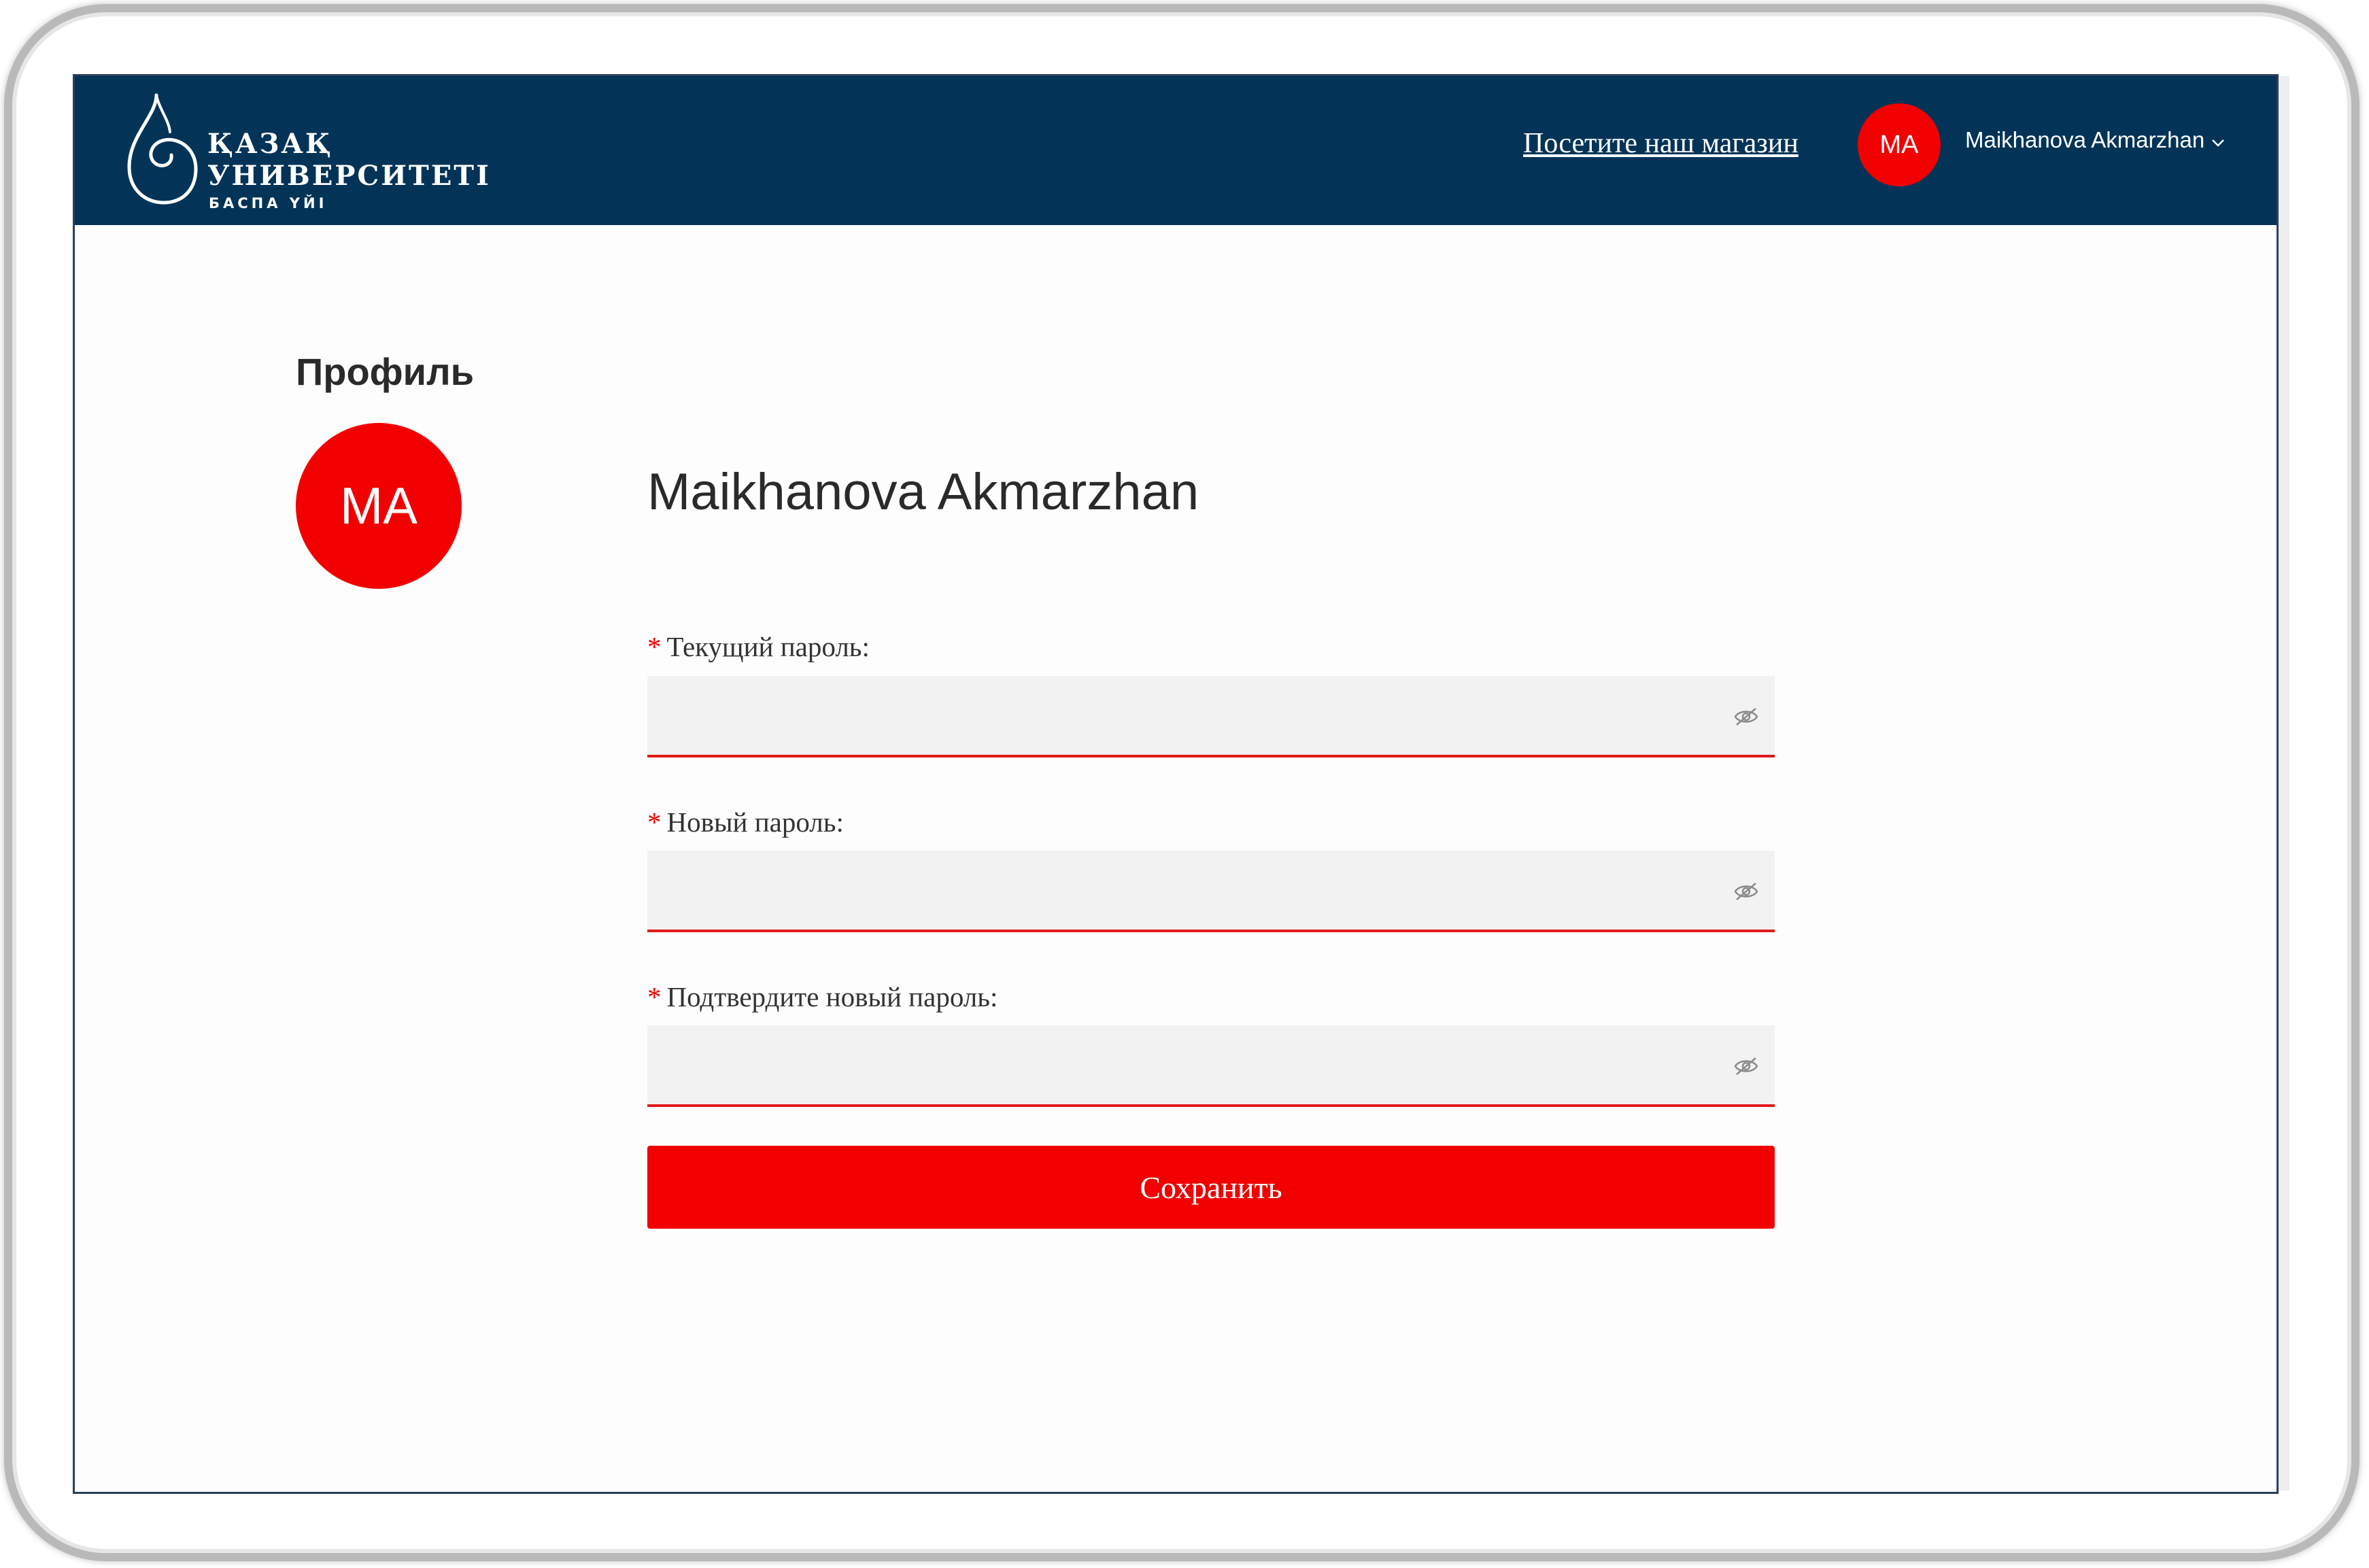 The height and width of the screenshot is (1568, 2369). Describe the element at coordinates (755, 822) in the screenshot. I see `new-password-label-text: Новый пароль:` at that location.